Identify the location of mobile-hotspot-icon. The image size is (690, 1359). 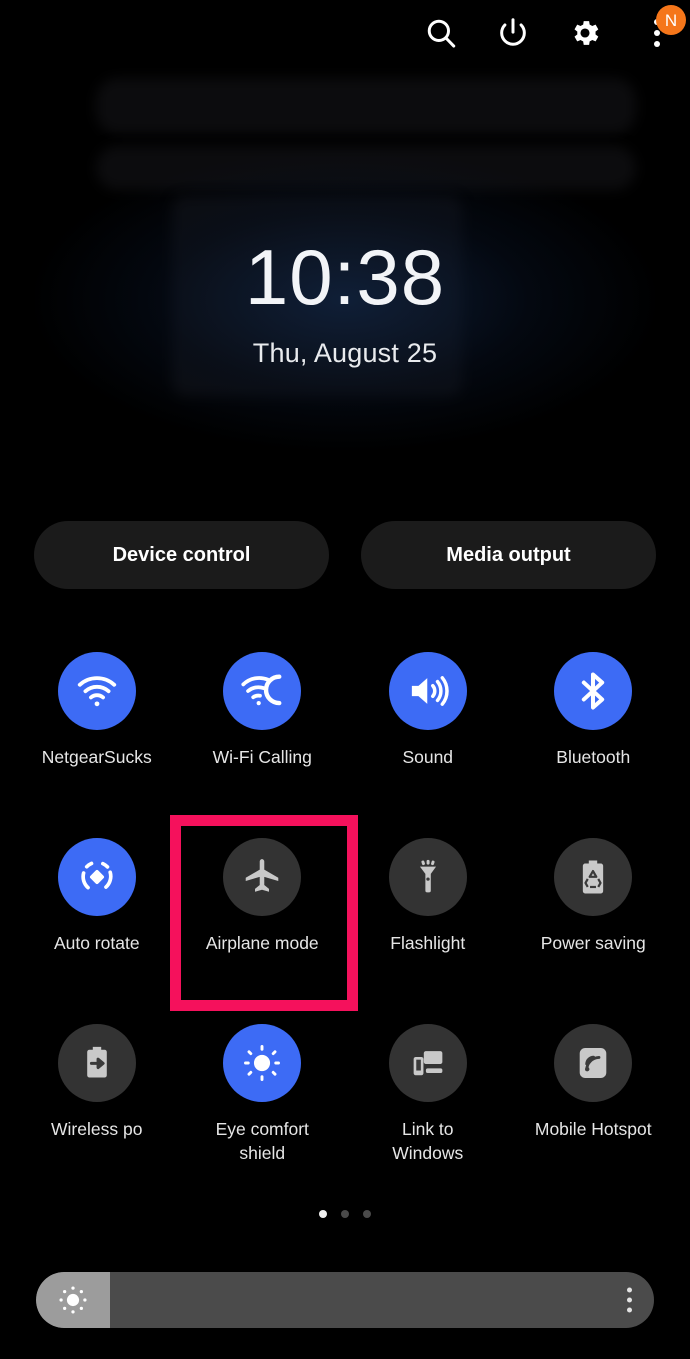
(593, 1063).